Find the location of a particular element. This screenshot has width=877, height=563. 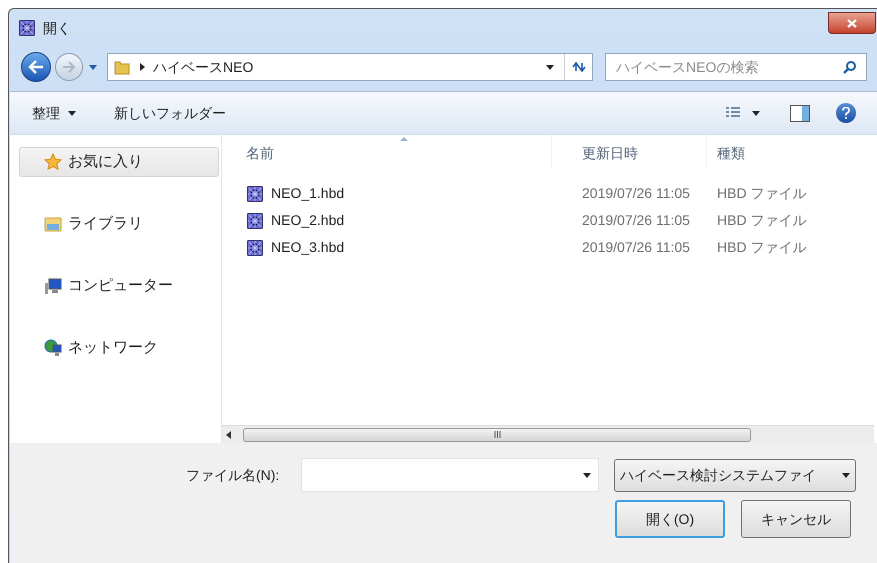

file-name: NEO_3.hbd is located at coordinates (307, 247).